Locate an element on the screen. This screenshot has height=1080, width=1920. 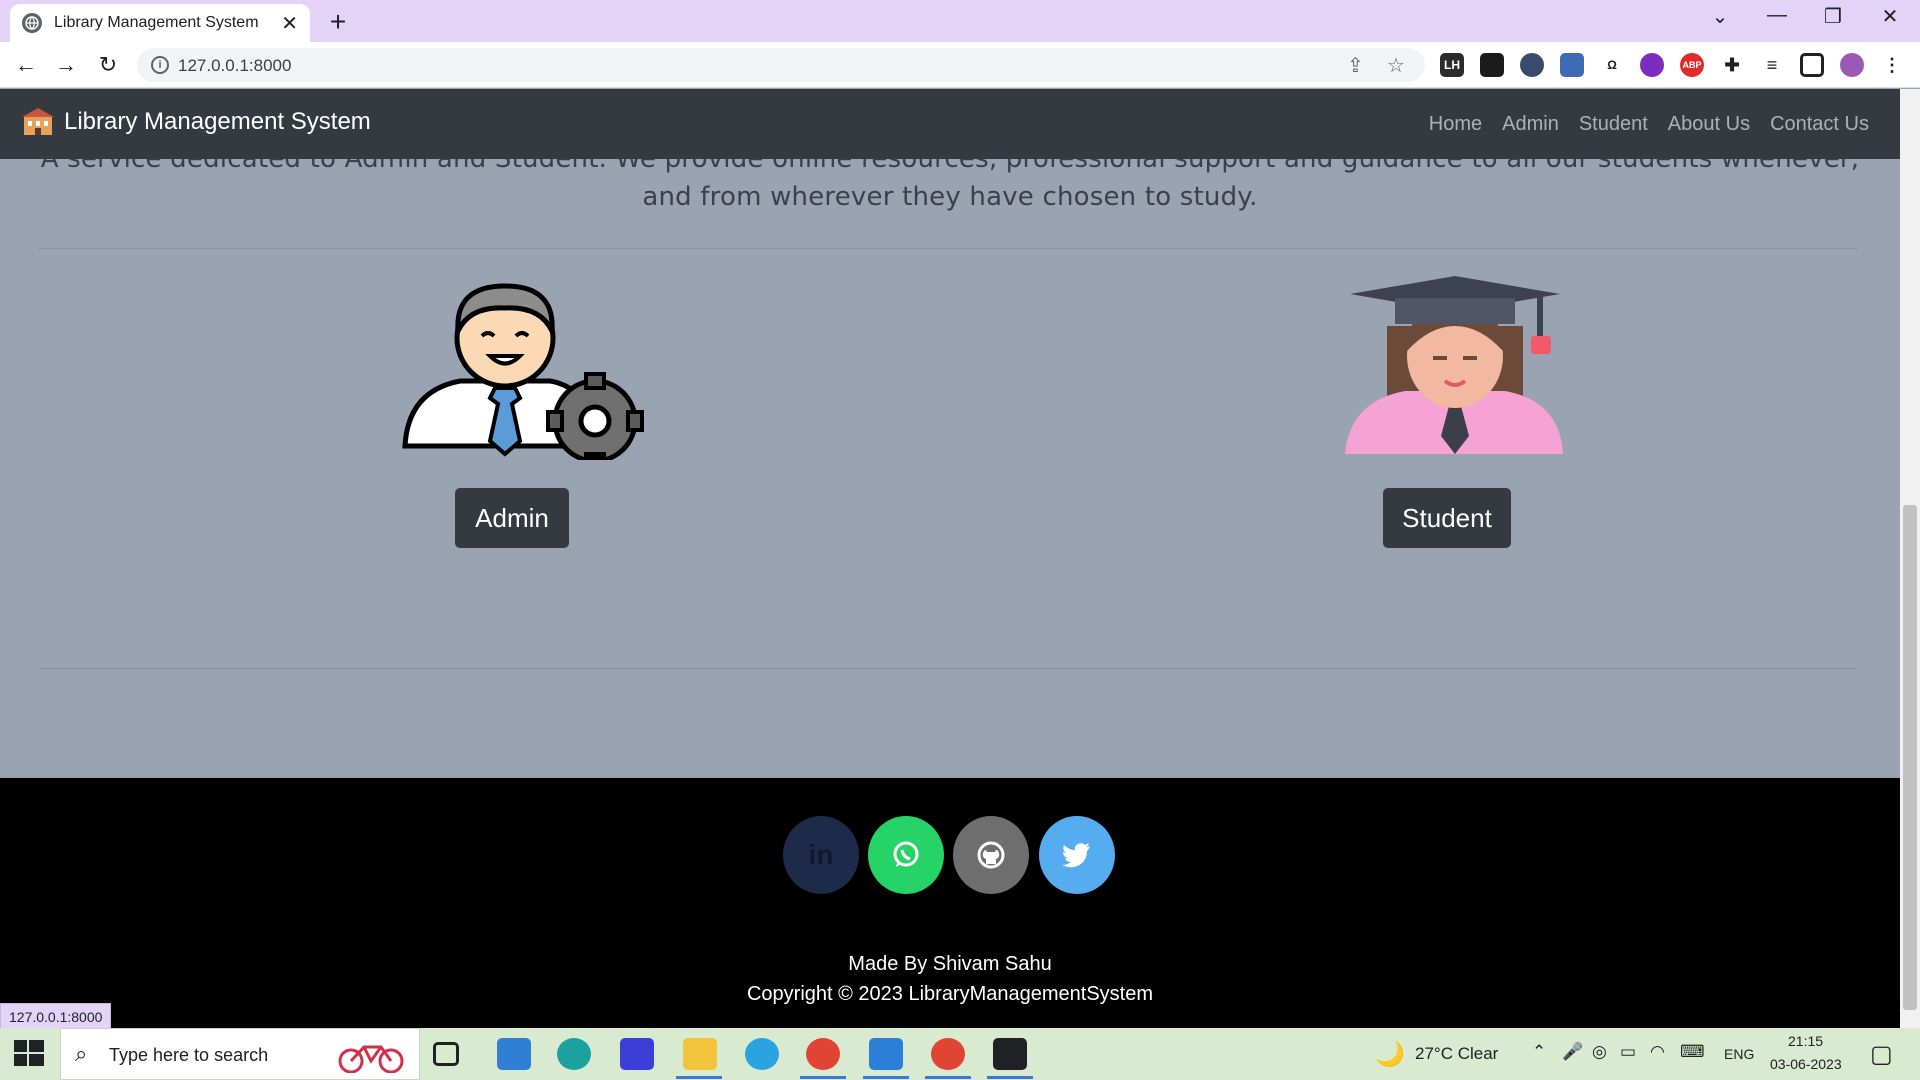
battery-icon: ▭ is located at coordinates (1628, 1052).